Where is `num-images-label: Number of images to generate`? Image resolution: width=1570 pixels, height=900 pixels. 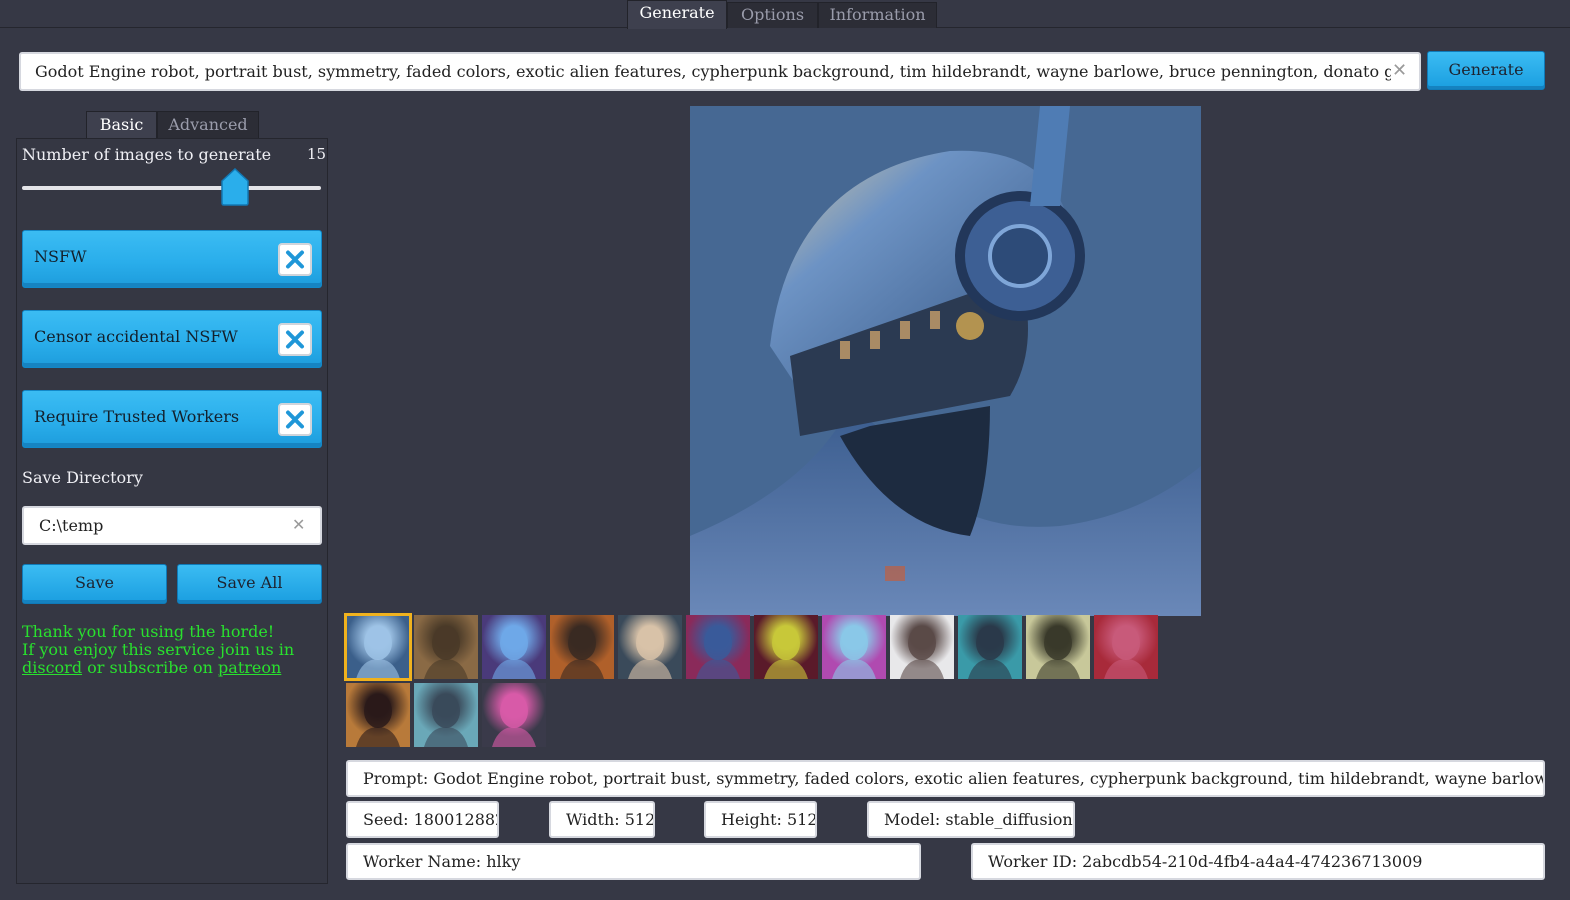 num-images-label: Number of images to generate is located at coordinates (147, 154).